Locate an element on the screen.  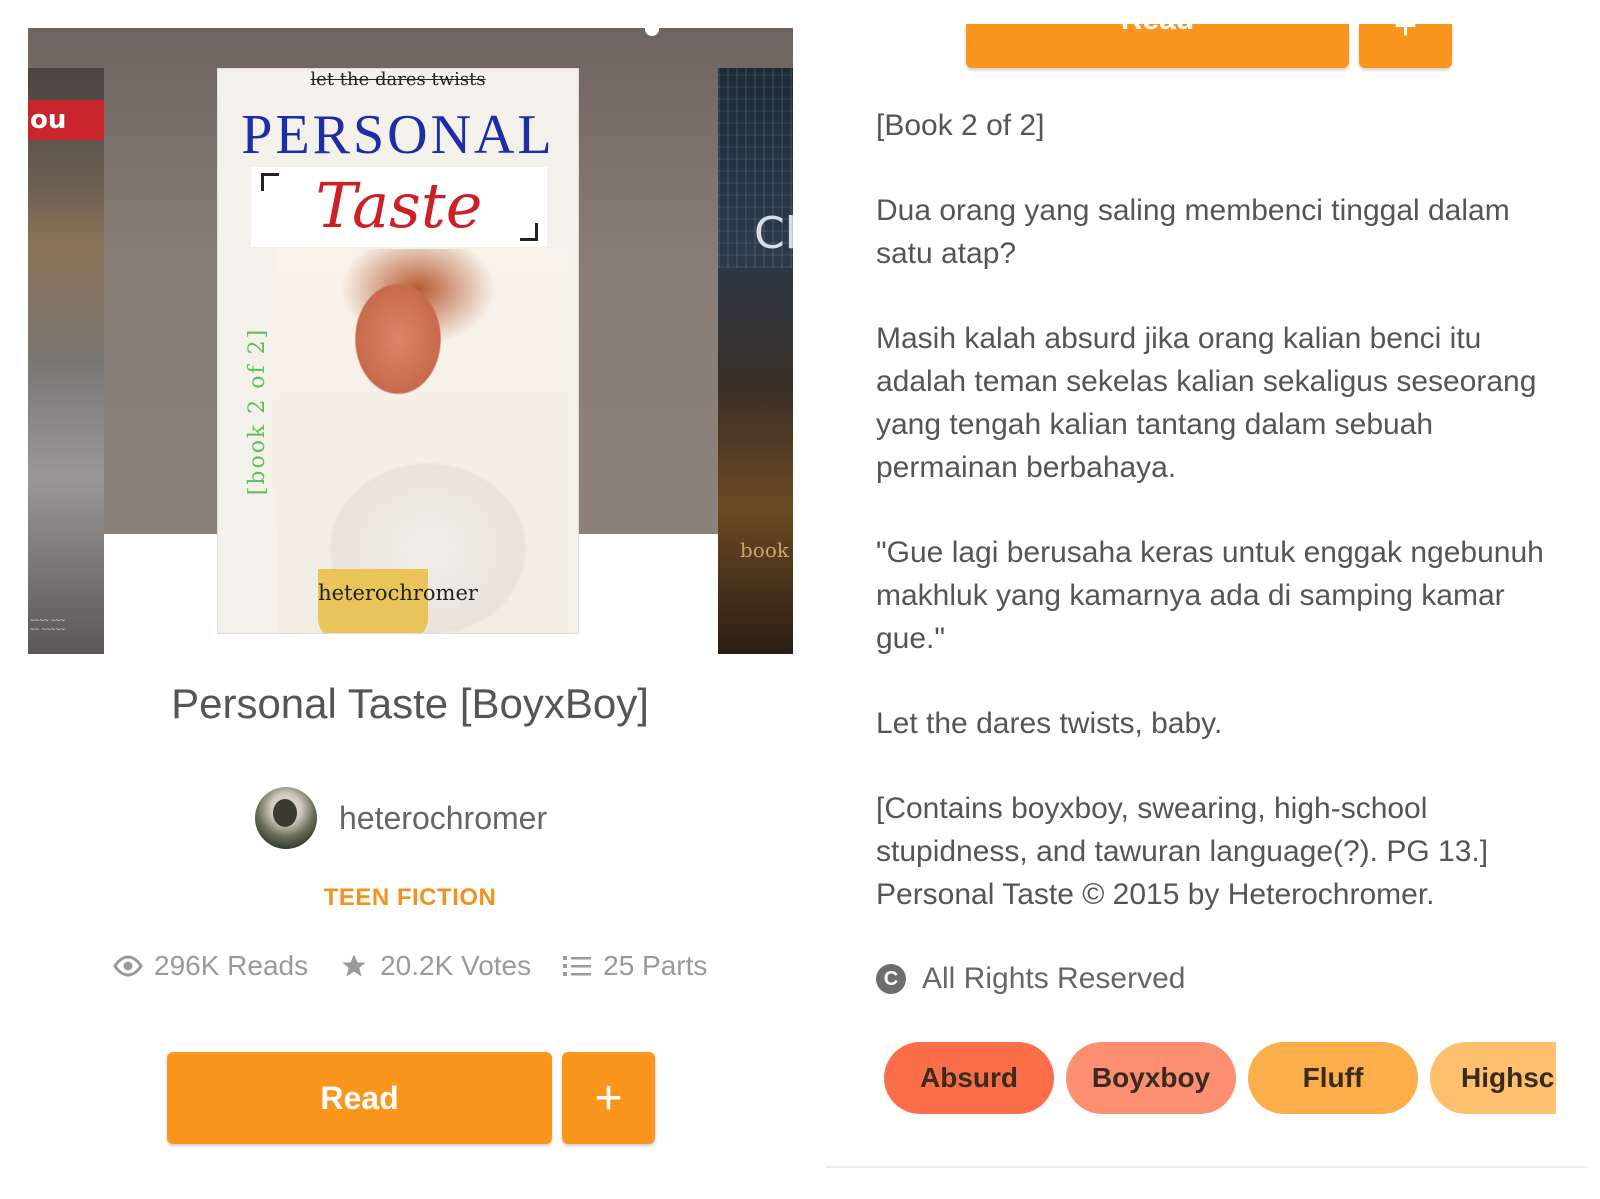
reads-count: 296K Reads is located at coordinates (231, 965).